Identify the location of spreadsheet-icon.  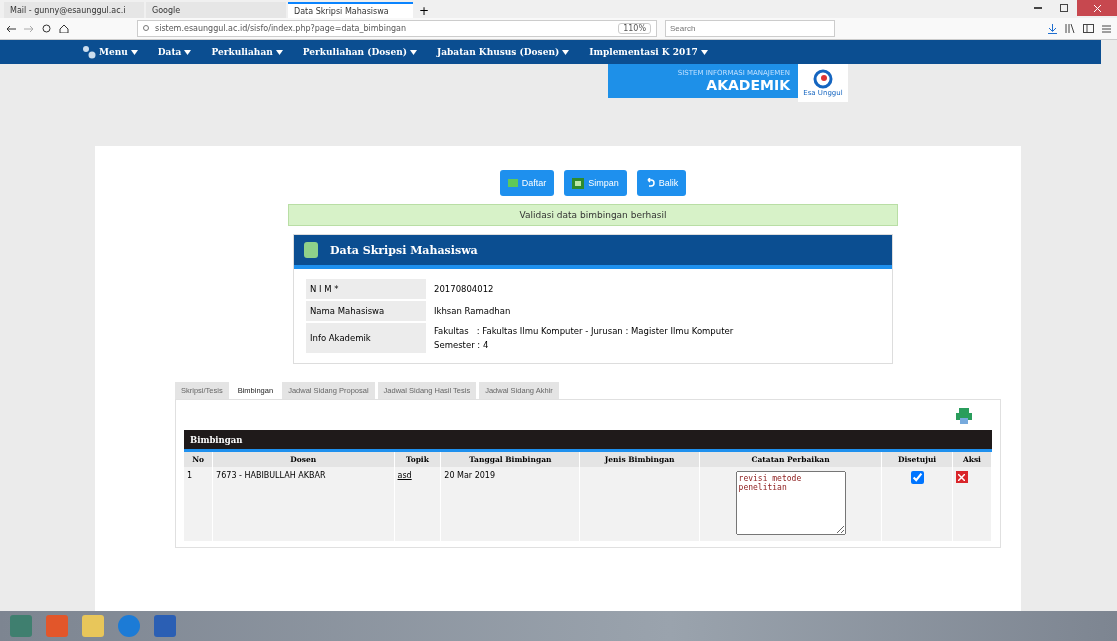
(578, 183).